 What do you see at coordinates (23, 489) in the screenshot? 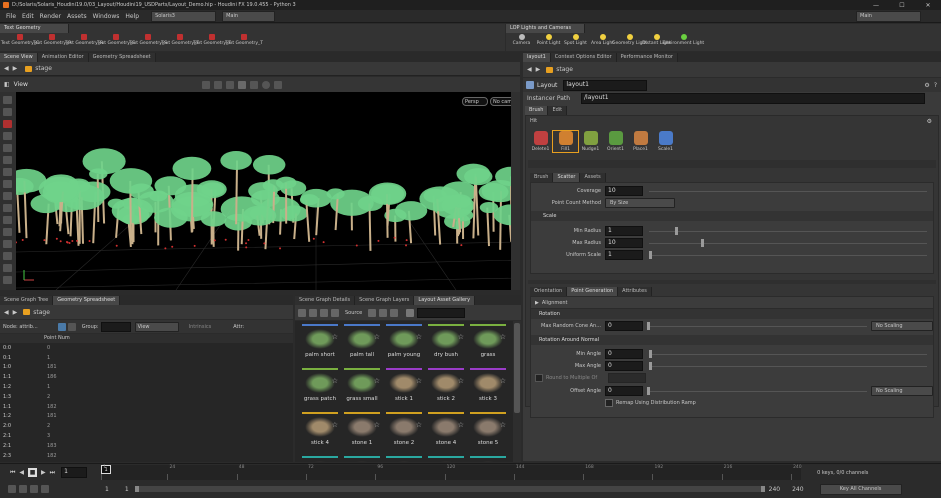
I see `audio-icon` at bounding box center [23, 489].